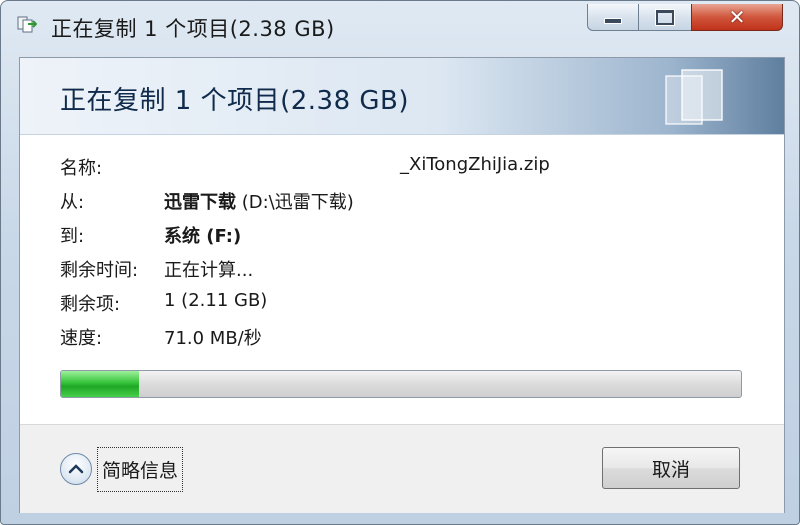 The image size is (800, 525). Describe the element at coordinates (200, 202) in the screenshot. I see `from-folder: 迅雷下载` at that location.